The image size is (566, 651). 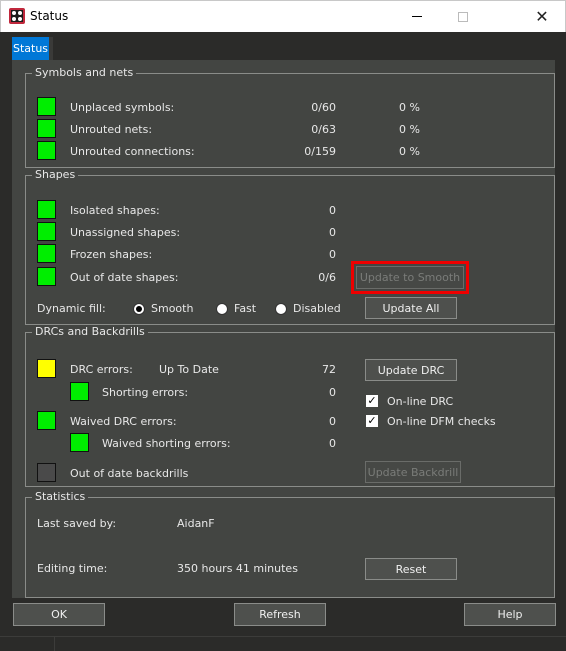 What do you see at coordinates (46, 150) in the screenshot?
I see `status-indicator-unrouted-connections` at bounding box center [46, 150].